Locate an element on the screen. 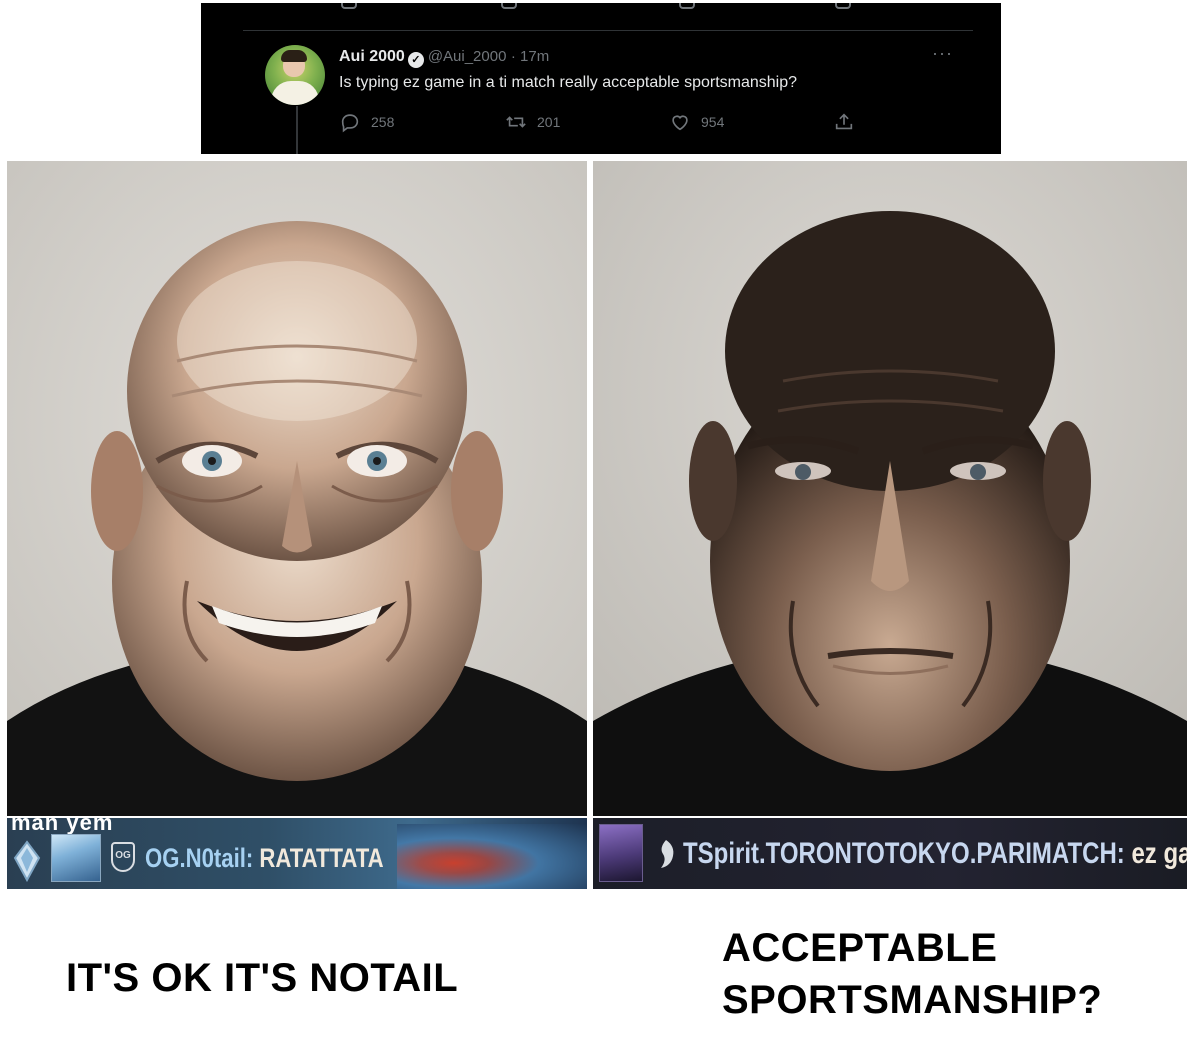 The height and width of the screenshot is (1042, 1200). caption-right: ACCEPTABLE SPORTSMANSHIP? is located at coordinates (912, 974).